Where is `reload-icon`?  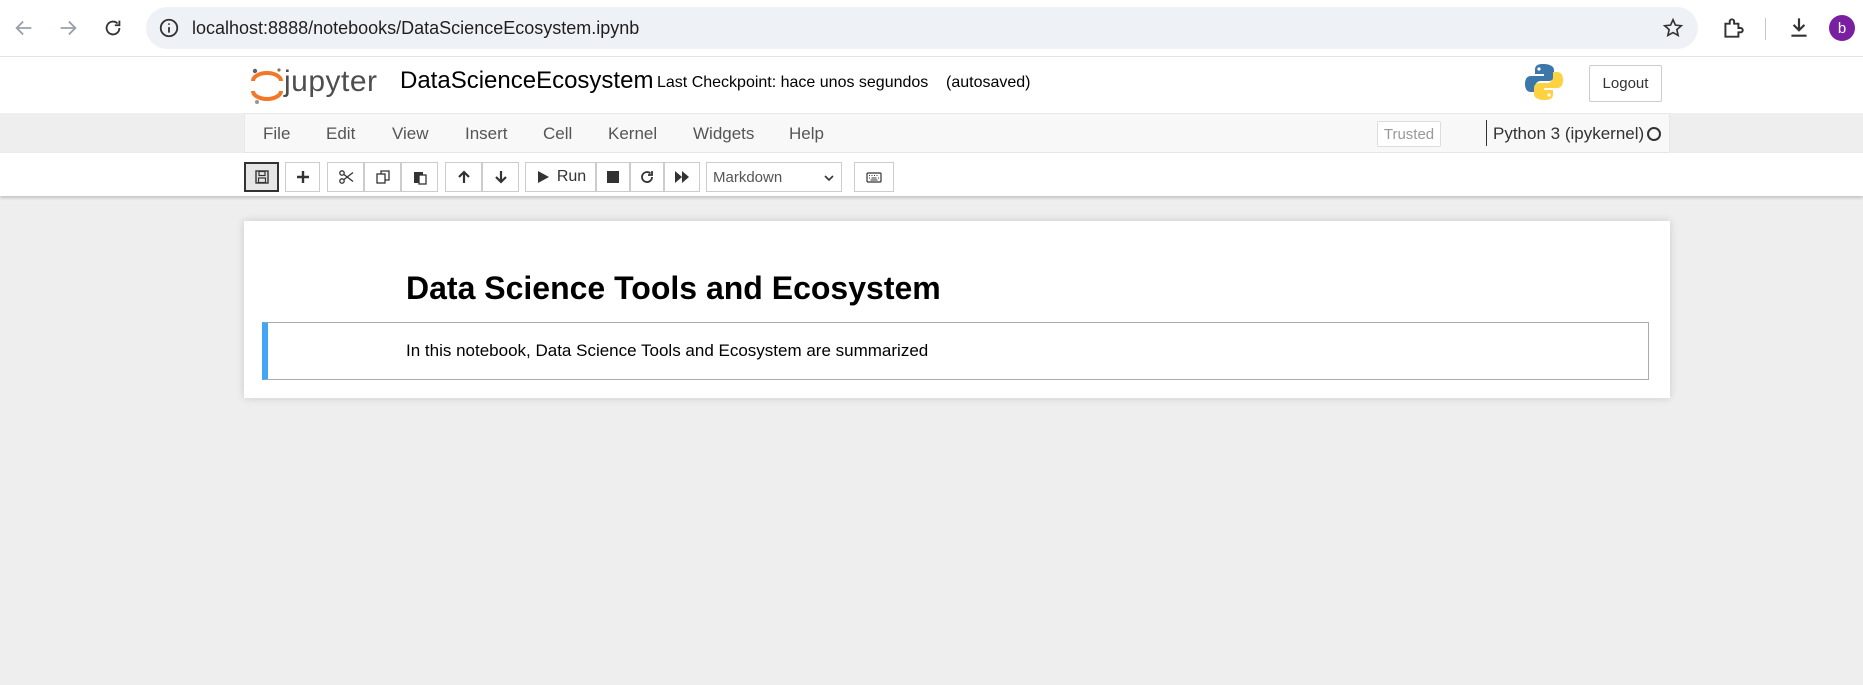
reload-icon is located at coordinates (113, 28).